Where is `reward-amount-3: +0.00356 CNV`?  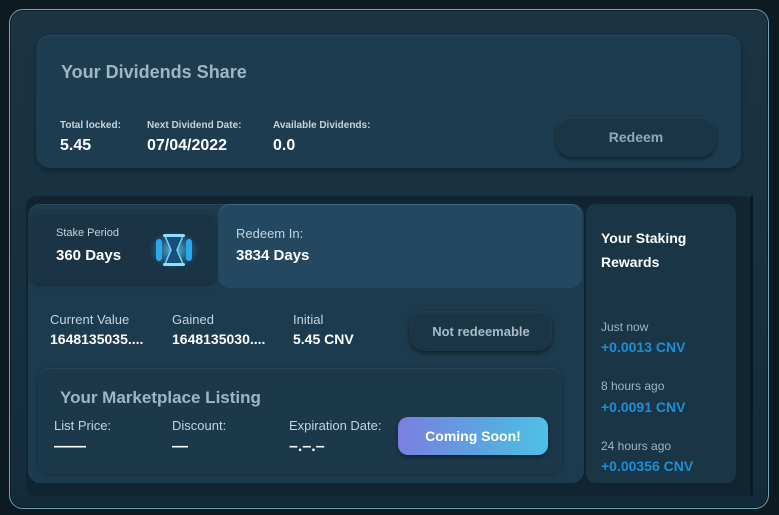 reward-amount-3: +0.00356 CNV is located at coordinates (647, 466).